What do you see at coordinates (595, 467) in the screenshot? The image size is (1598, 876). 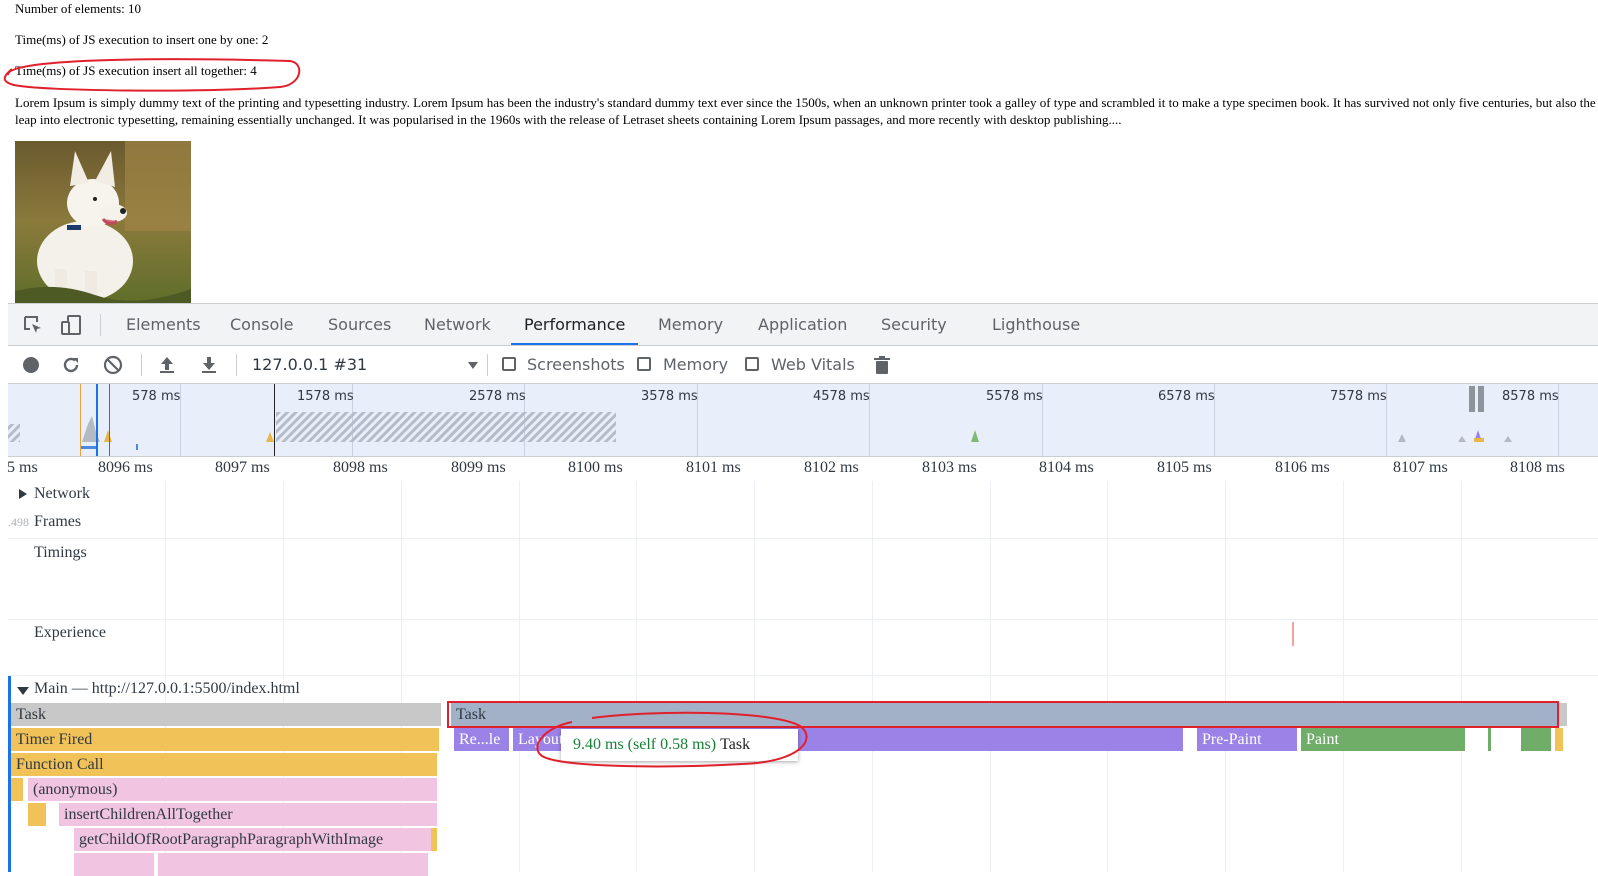 I see `ruler-tick-label: 8100 ms` at bounding box center [595, 467].